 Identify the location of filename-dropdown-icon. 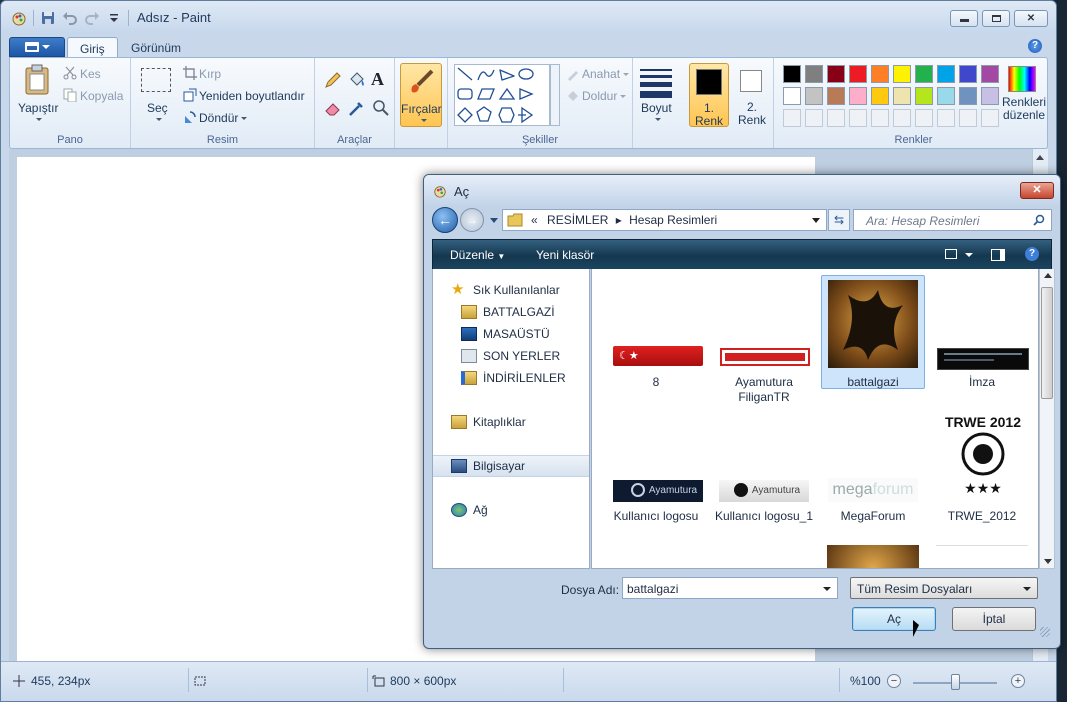
(827, 589).